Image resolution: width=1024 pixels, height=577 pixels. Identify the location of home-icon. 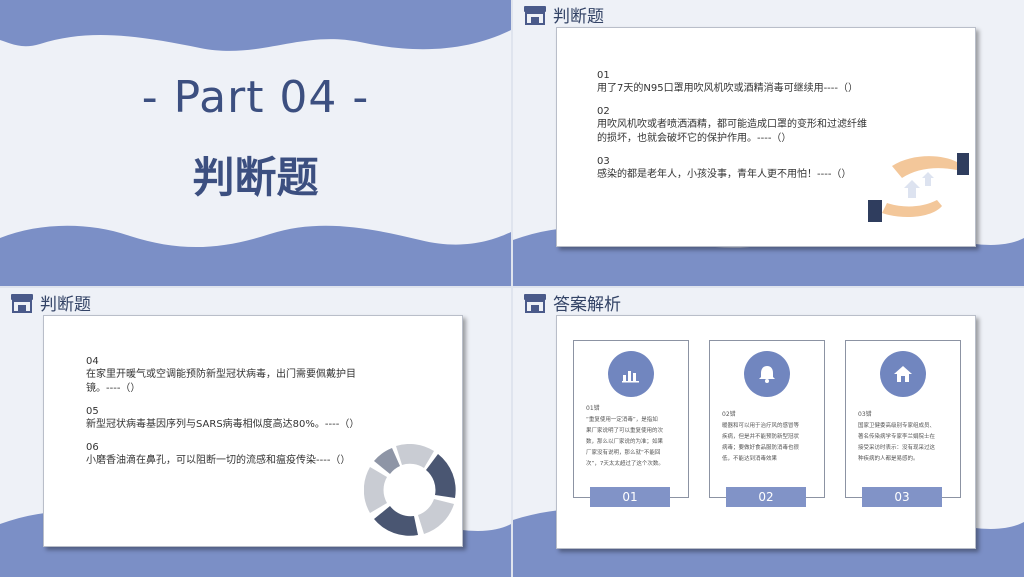
(903, 374).